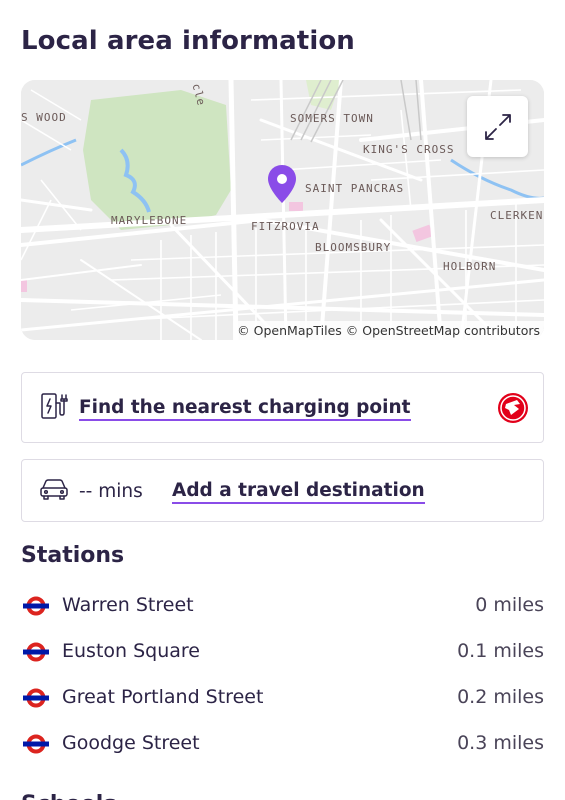 The image size is (565, 800). Describe the element at coordinates (128, 605) in the screenshot. I see `station-name: Warren Street` at that location.